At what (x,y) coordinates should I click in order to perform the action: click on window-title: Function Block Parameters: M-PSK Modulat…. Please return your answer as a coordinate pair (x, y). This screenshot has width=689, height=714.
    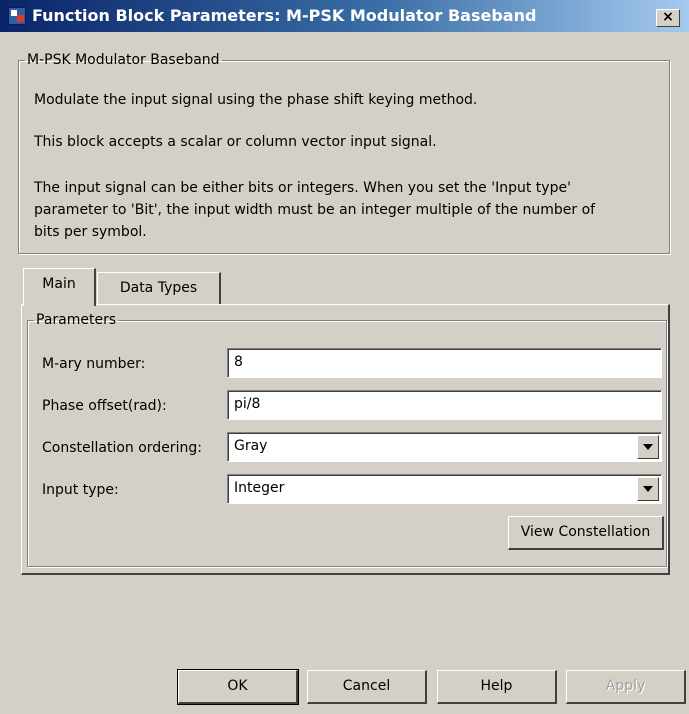
    Looking at the image, I should click on (284, 15).